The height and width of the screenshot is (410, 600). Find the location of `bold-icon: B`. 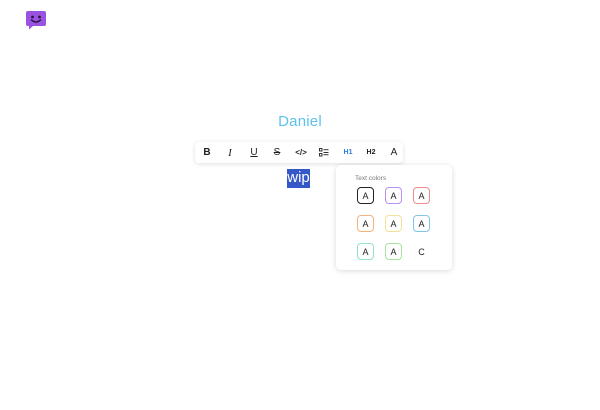

bold-icon: B is located at coordinates (207, 152).